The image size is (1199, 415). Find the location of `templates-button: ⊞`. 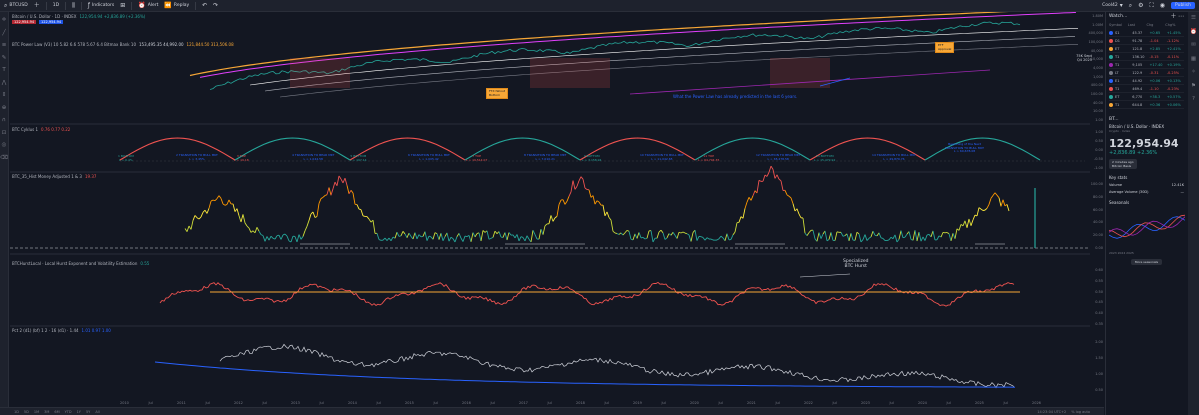

templates-button: ⊞ is located at coordinates (122, 5).